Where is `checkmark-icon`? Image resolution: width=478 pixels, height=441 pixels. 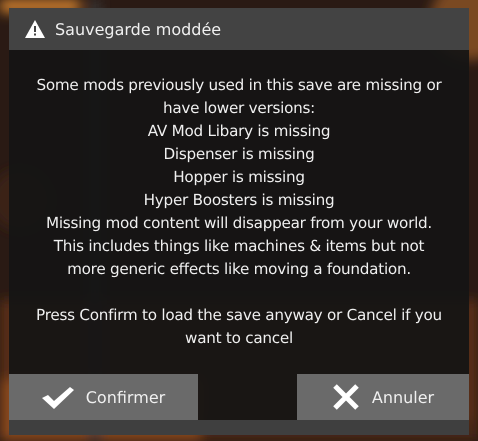 checkmark-icon is located at coordinates (58, 397).